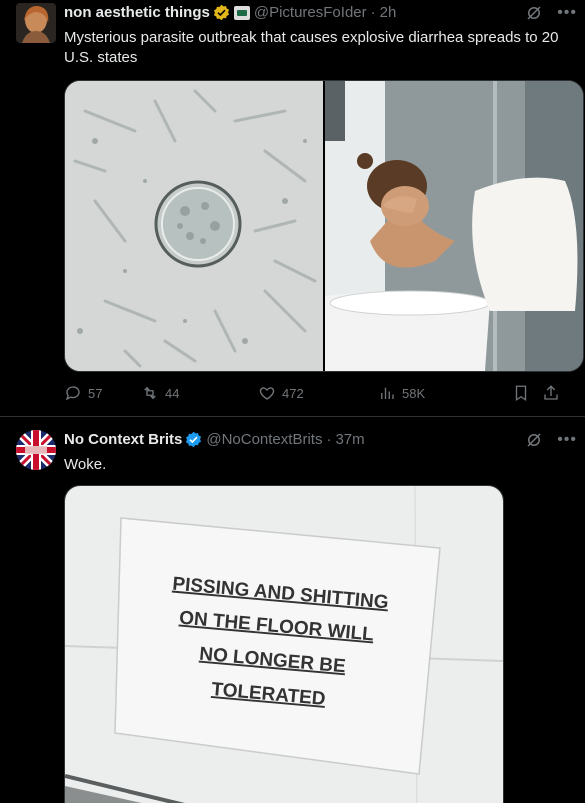 The image size is (585, 803). What do you see at coordinates (310, 12) in the screenshot?
I see `handle: @PicturesFoIder` at bounding box center [310, 12].